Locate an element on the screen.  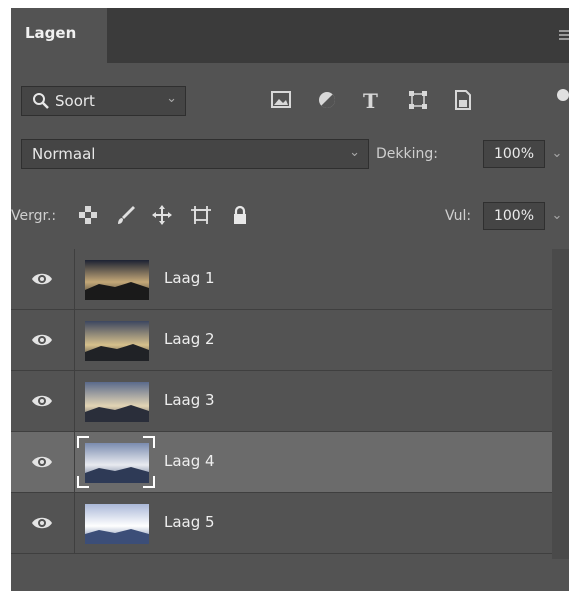
layer-name: Laag 5 is located at coordinates (189, 522).